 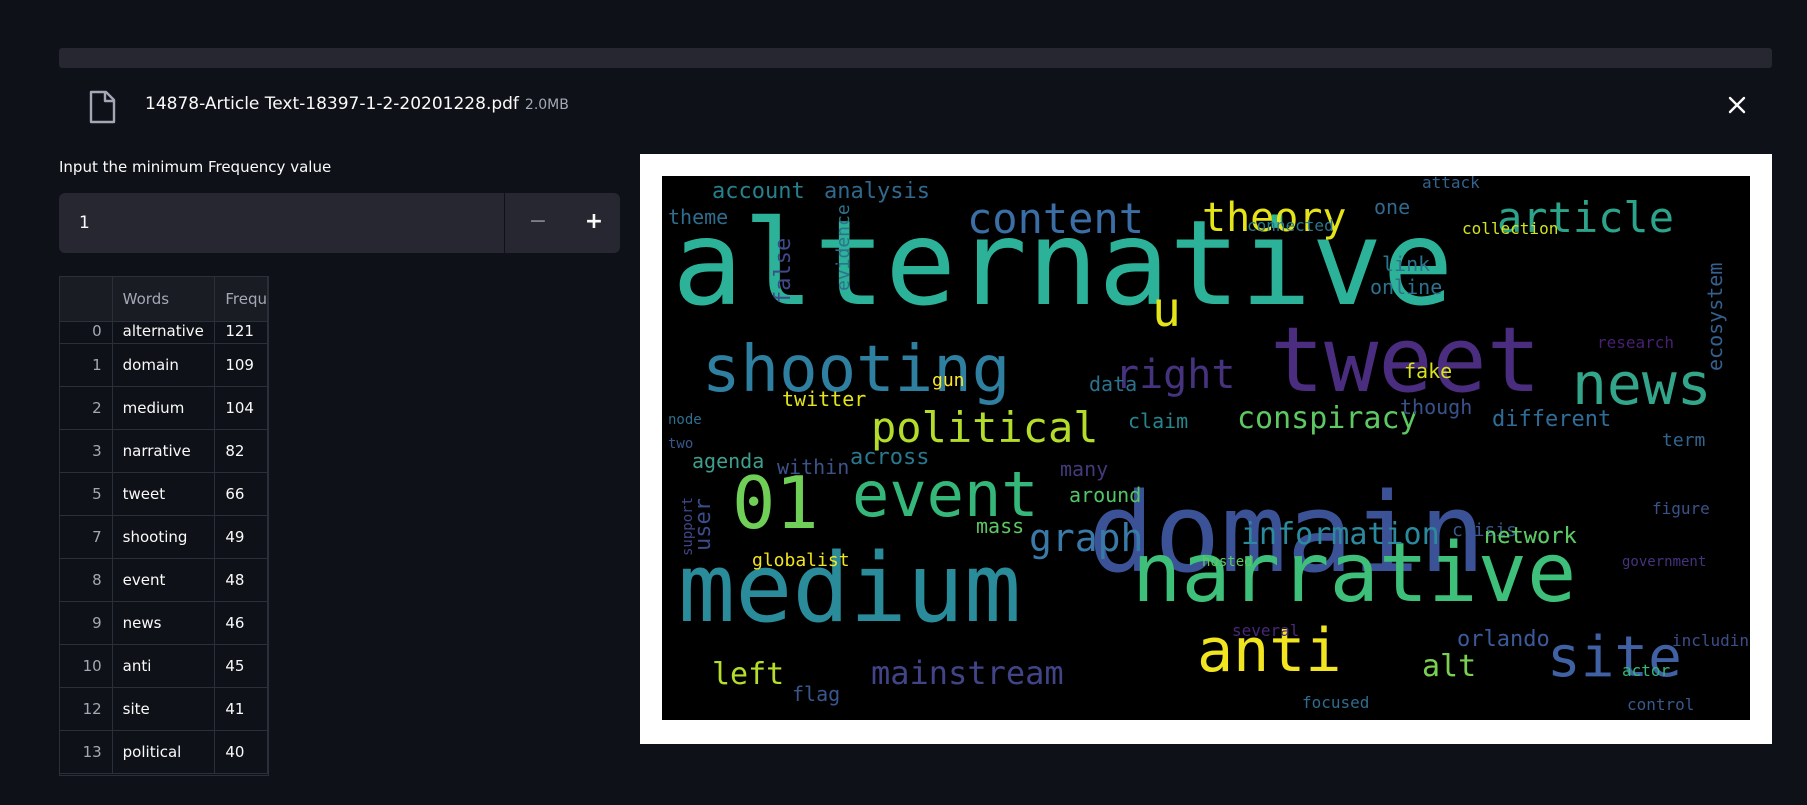 What do you see at coordinates (1449, 666) in the screenshot?
I see `wordcloud-word: alt` at bounding box center [1449, 666].